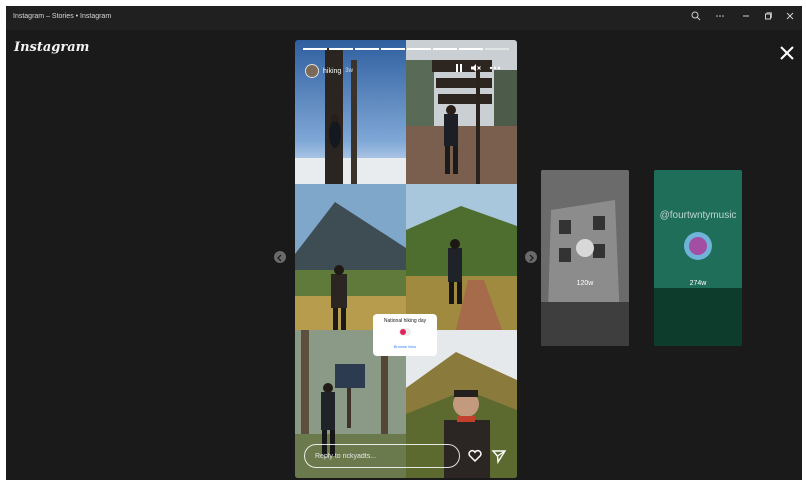 This screenshot has width=806, height=483. I want to click on side-story-2-time: 274w, so click(698, 283).